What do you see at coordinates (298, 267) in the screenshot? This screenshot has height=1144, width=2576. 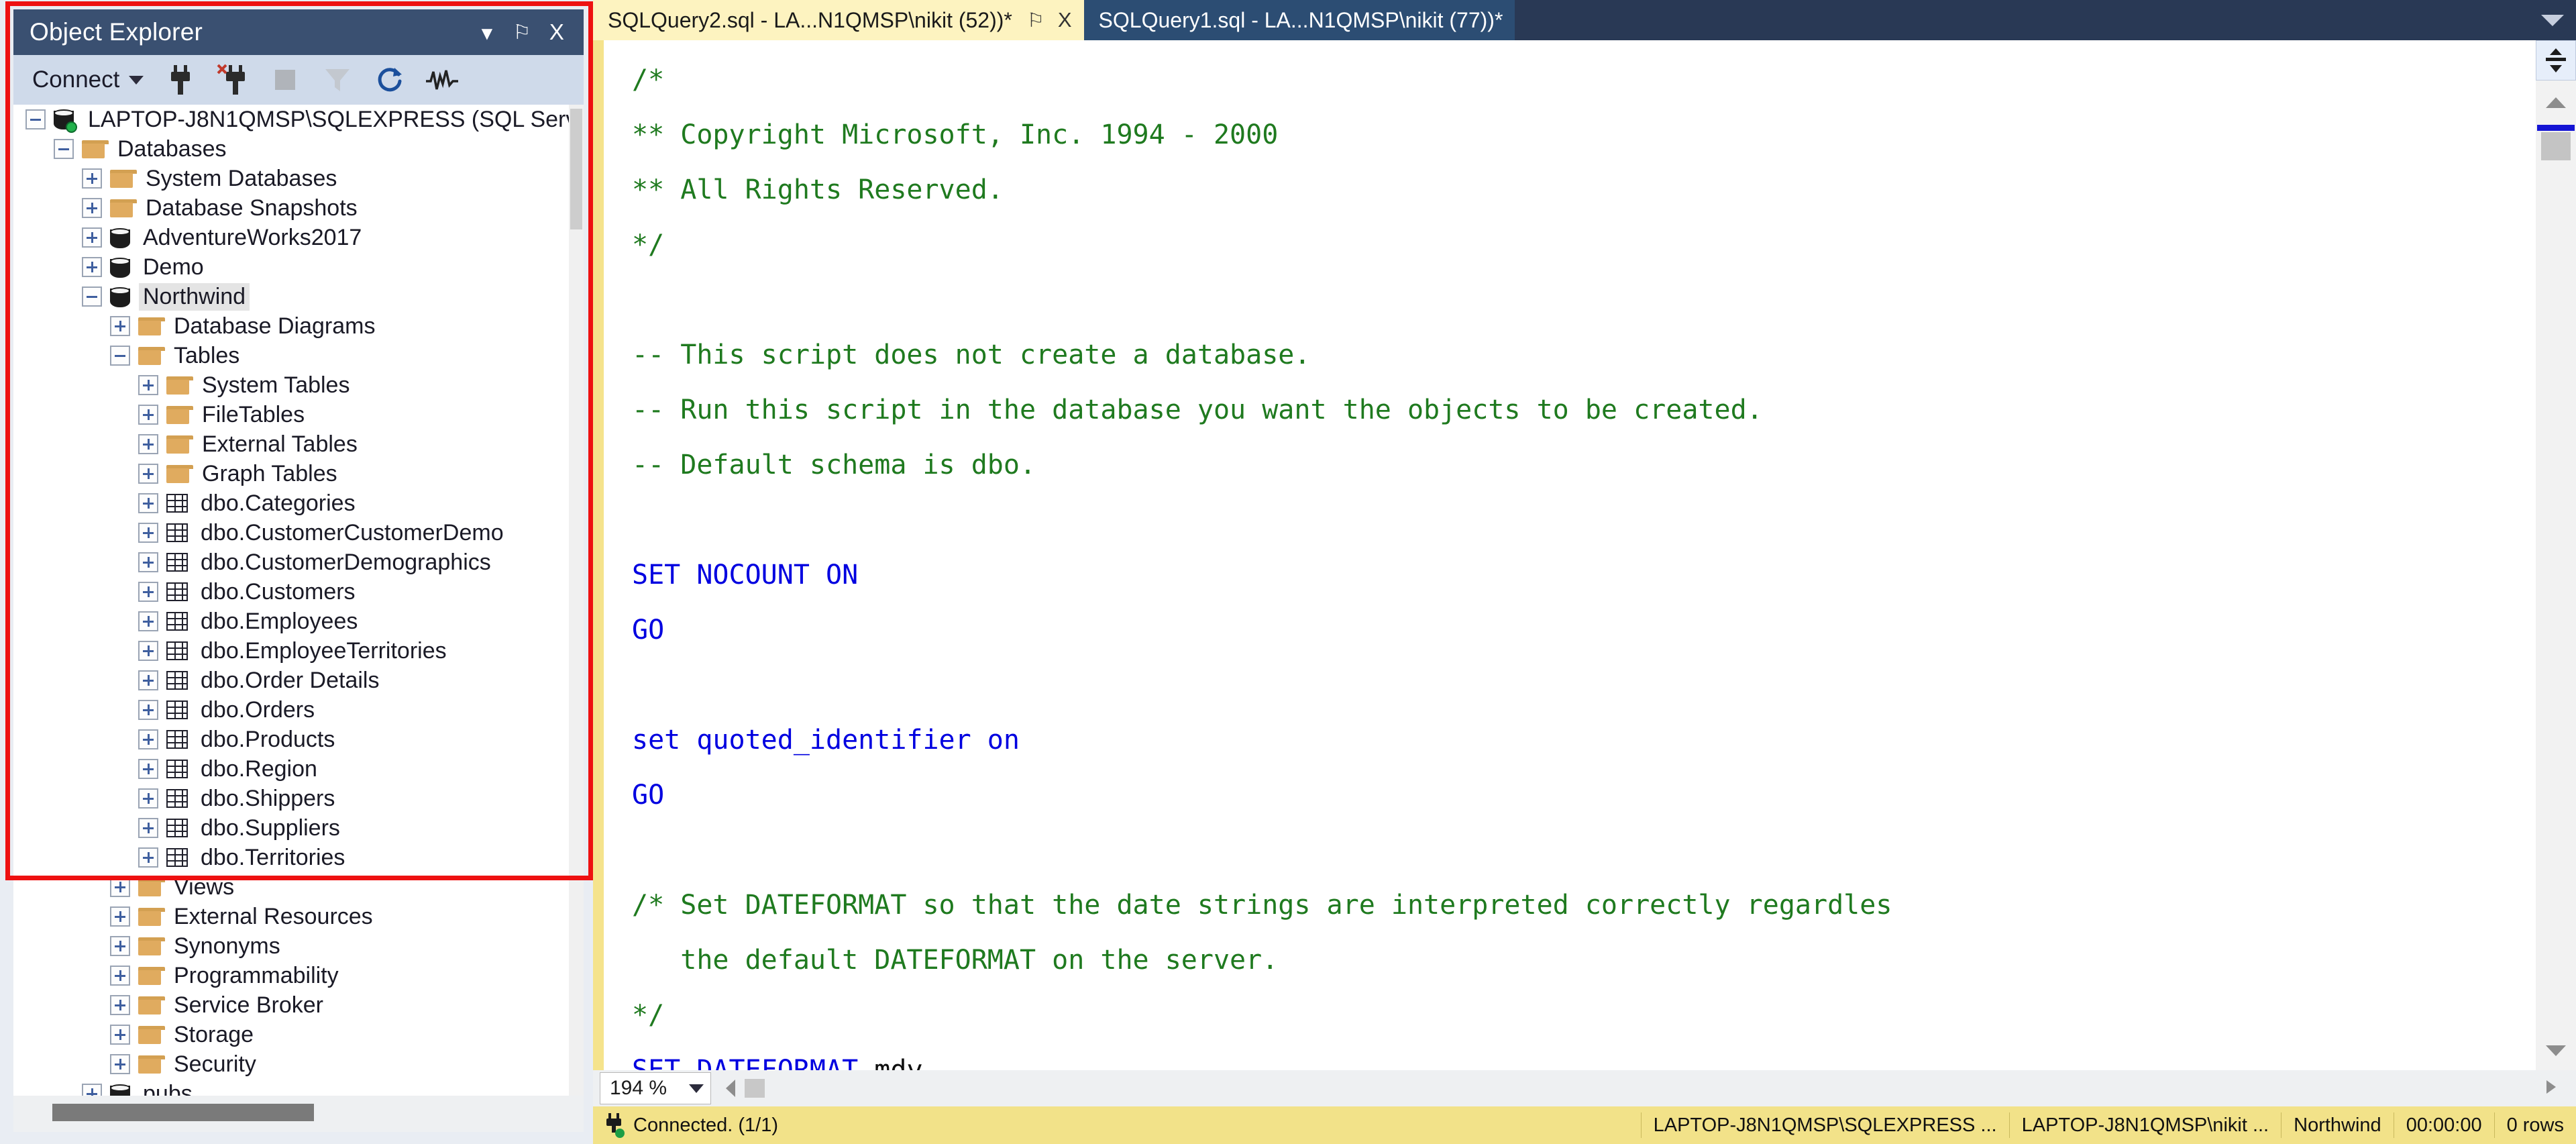 I see `tree-node: Demo` at bounding box center [298, 267].